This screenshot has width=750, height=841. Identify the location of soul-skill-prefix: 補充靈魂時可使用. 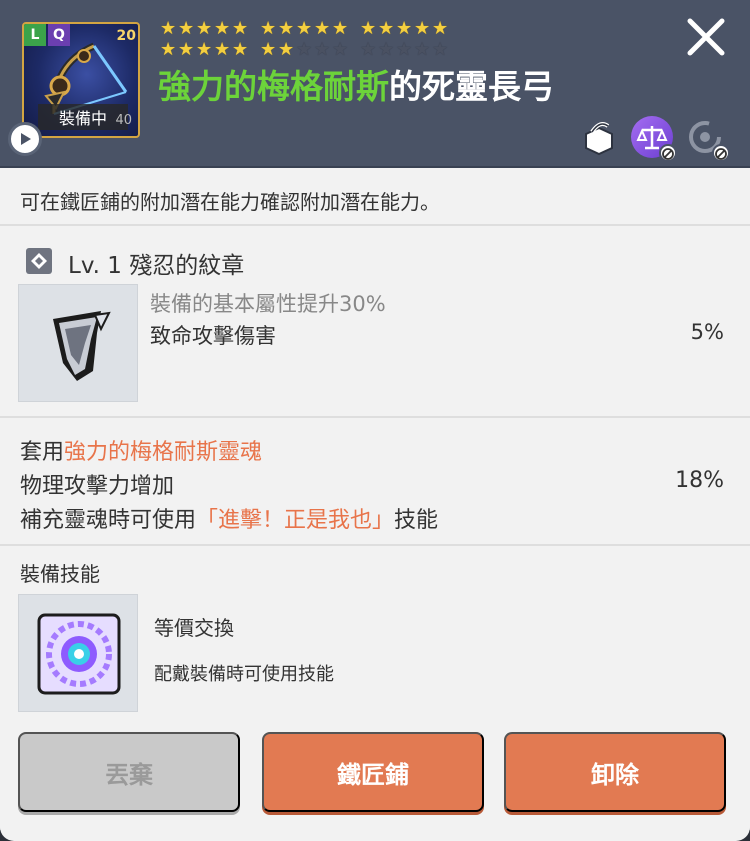
(108, 520).